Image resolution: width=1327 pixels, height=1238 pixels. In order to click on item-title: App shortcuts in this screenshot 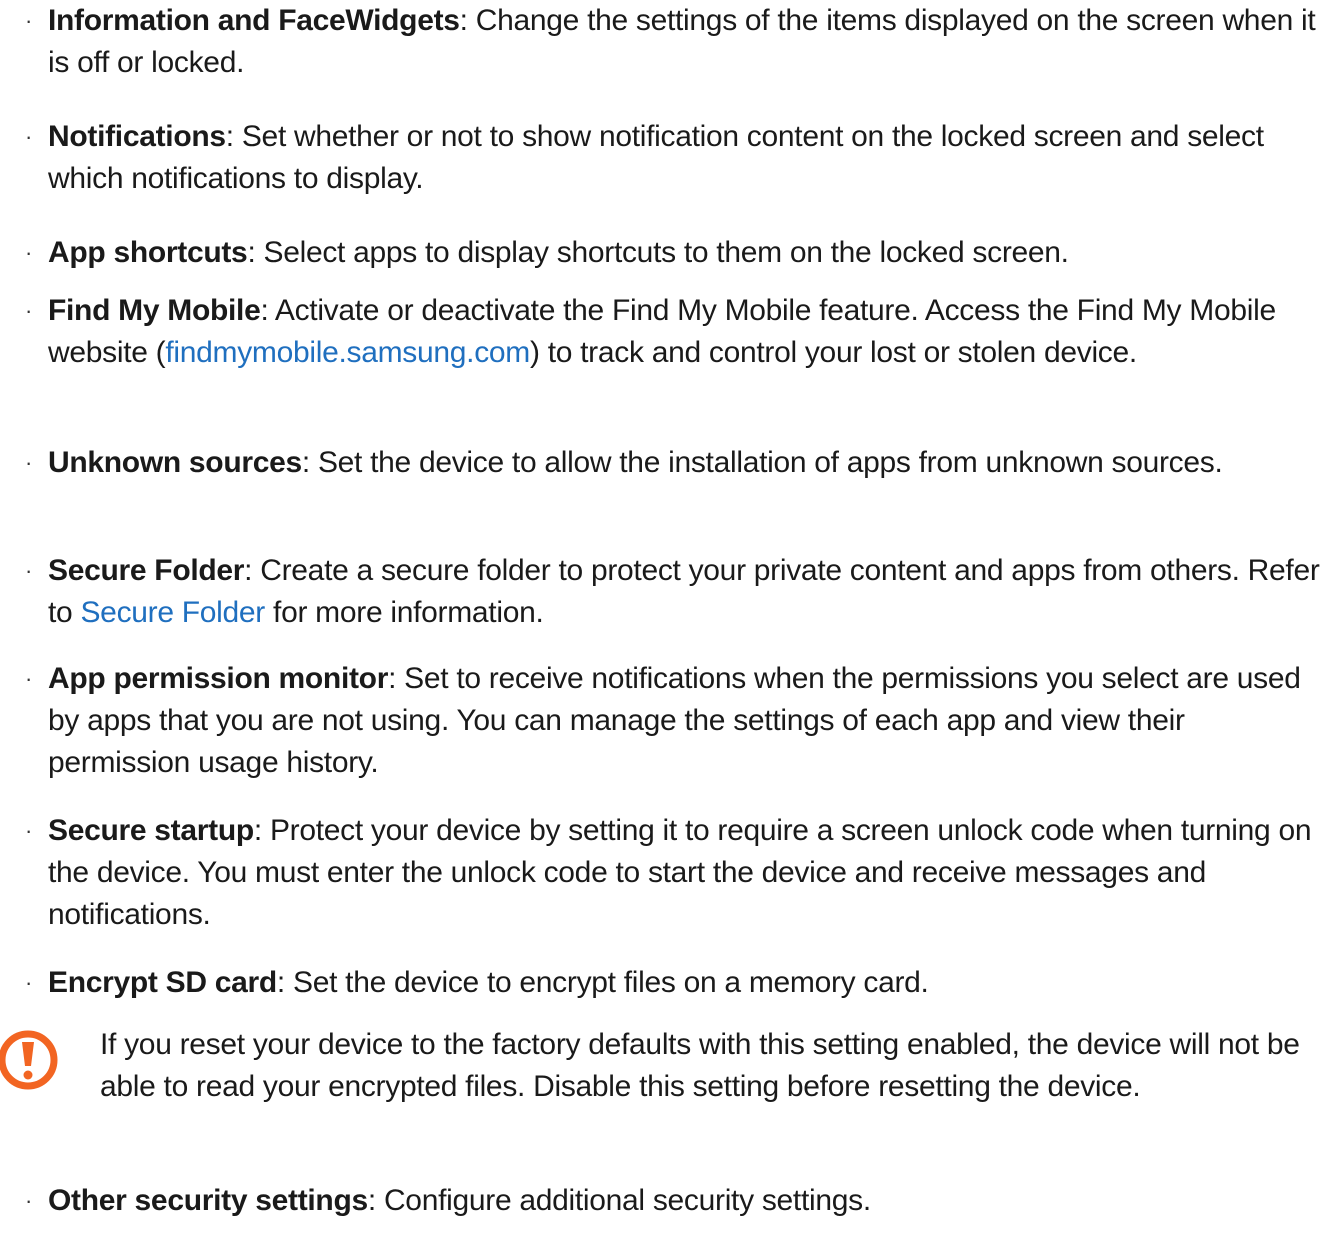, I will do `click(148, 252)`.